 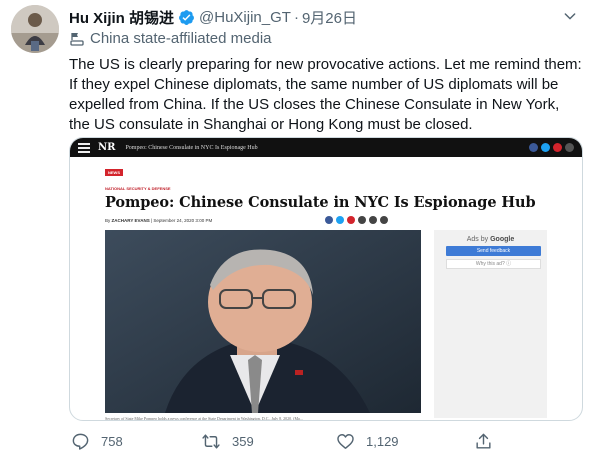 I want to click on ads-by-google-label: Ads by Google, so click(x=490, y=239).